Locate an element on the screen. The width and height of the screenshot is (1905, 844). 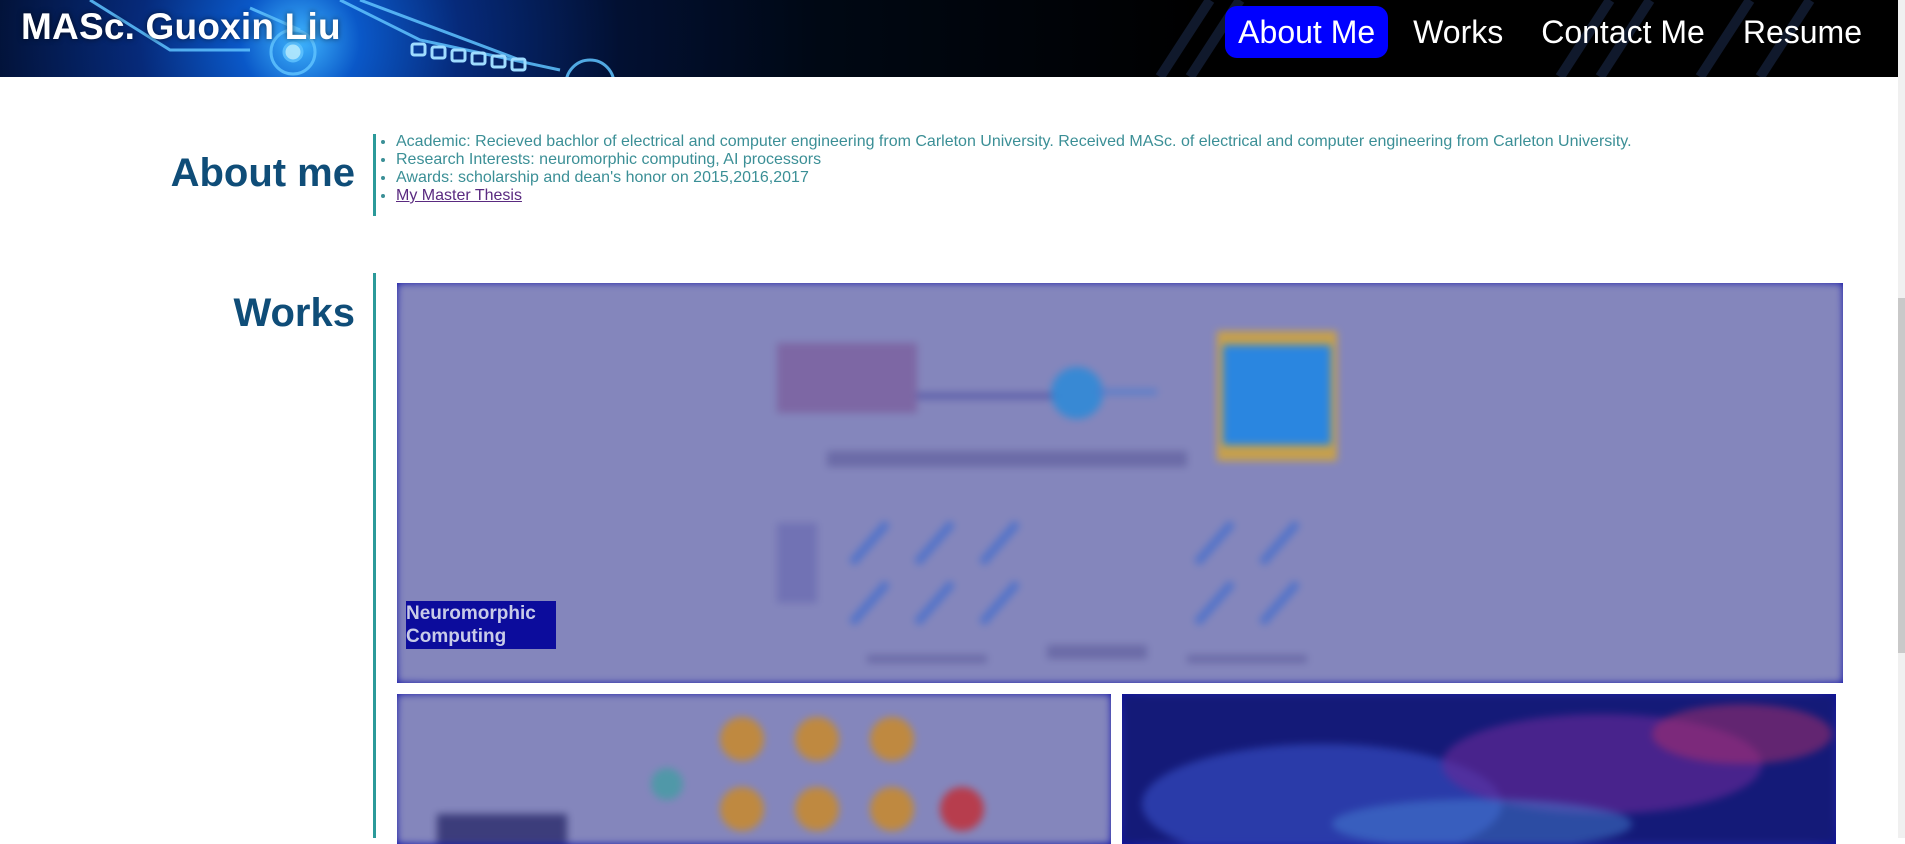
nav-works: Works is located at coordinates (1458, 32).